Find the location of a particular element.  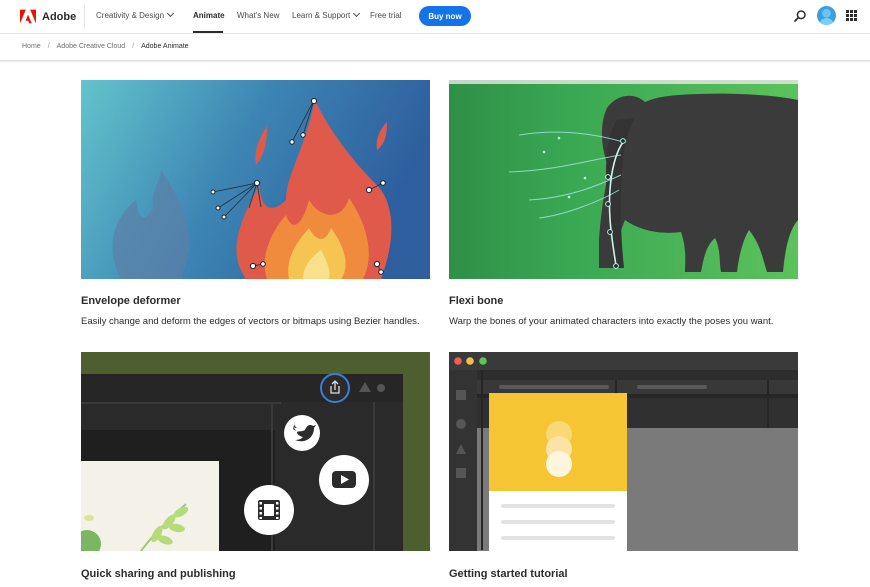

nav-divider is located at coordinates (84, 17).